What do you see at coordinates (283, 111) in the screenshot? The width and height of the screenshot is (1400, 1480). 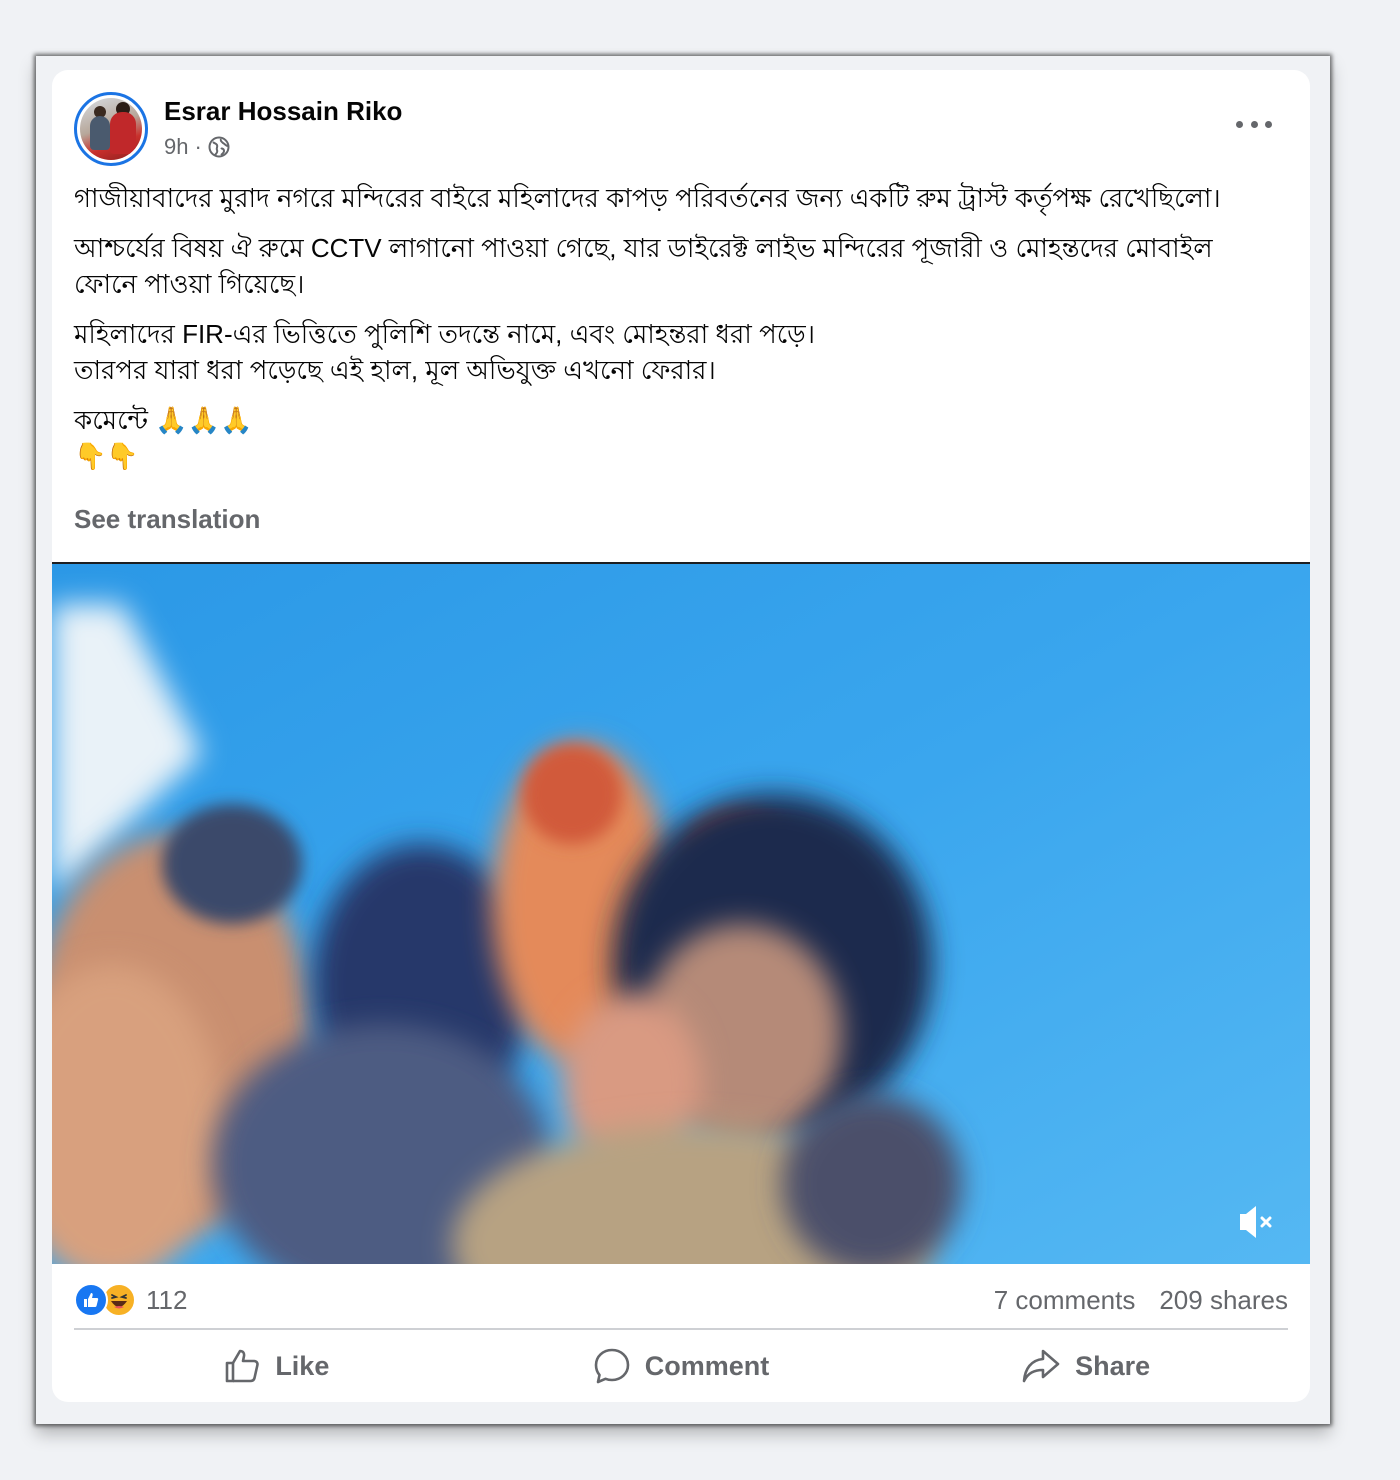 I see `author-name: Esrar Hossain Riko` at bounding box center [283, 111].